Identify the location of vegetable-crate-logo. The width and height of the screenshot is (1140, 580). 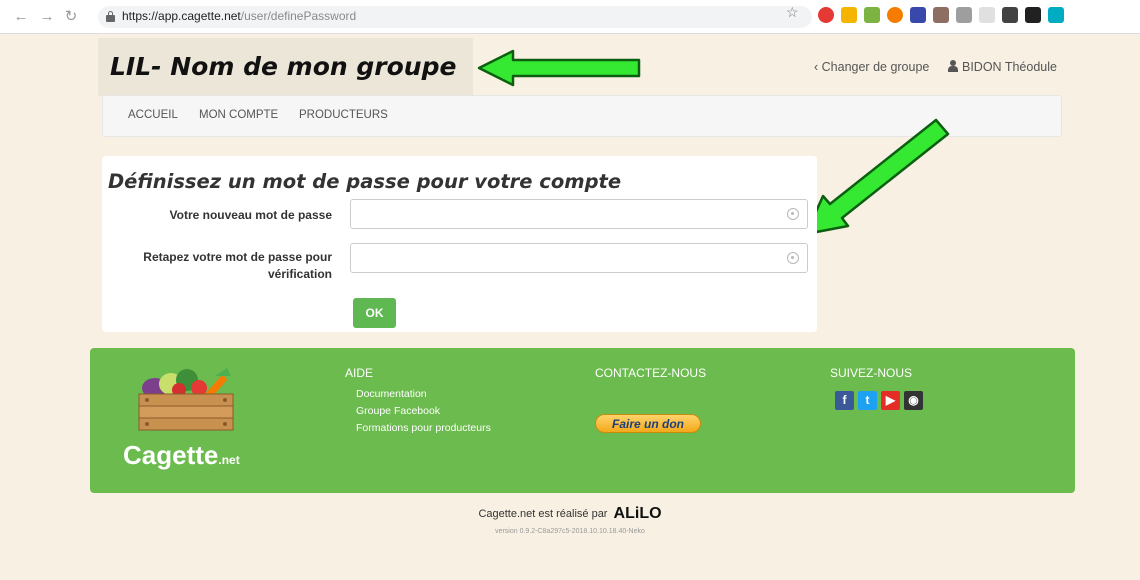
(186, 399).